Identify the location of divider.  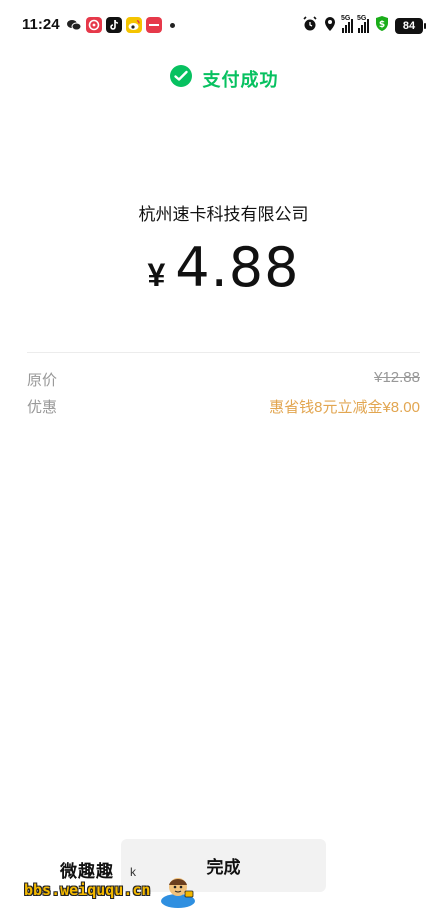
(223, 352).